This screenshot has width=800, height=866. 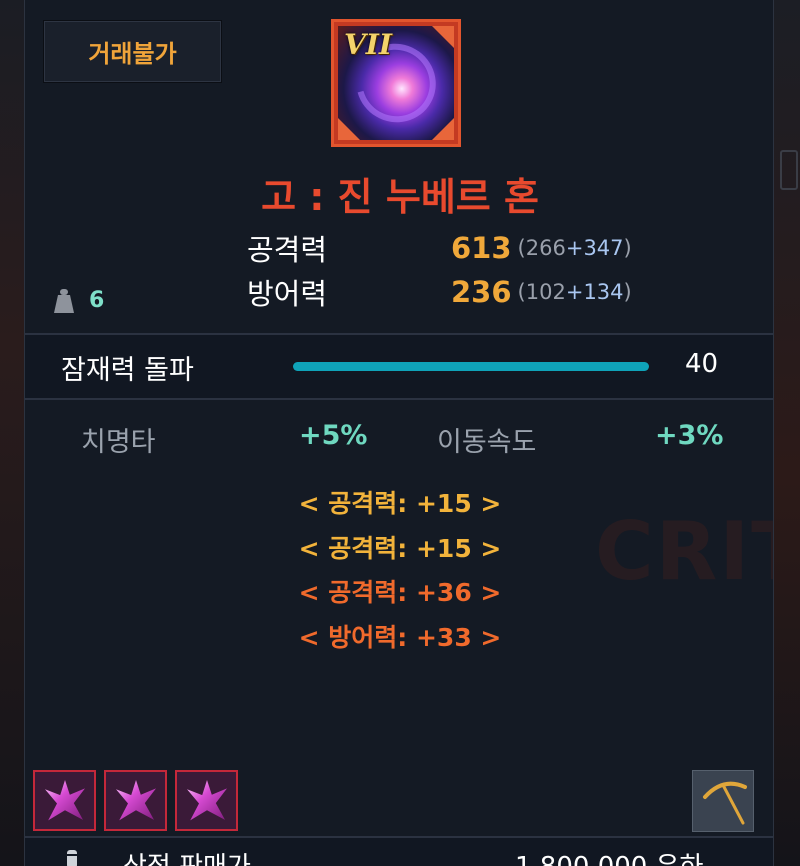 I want to click on stat-value: 613, so click(x=481, y=248).